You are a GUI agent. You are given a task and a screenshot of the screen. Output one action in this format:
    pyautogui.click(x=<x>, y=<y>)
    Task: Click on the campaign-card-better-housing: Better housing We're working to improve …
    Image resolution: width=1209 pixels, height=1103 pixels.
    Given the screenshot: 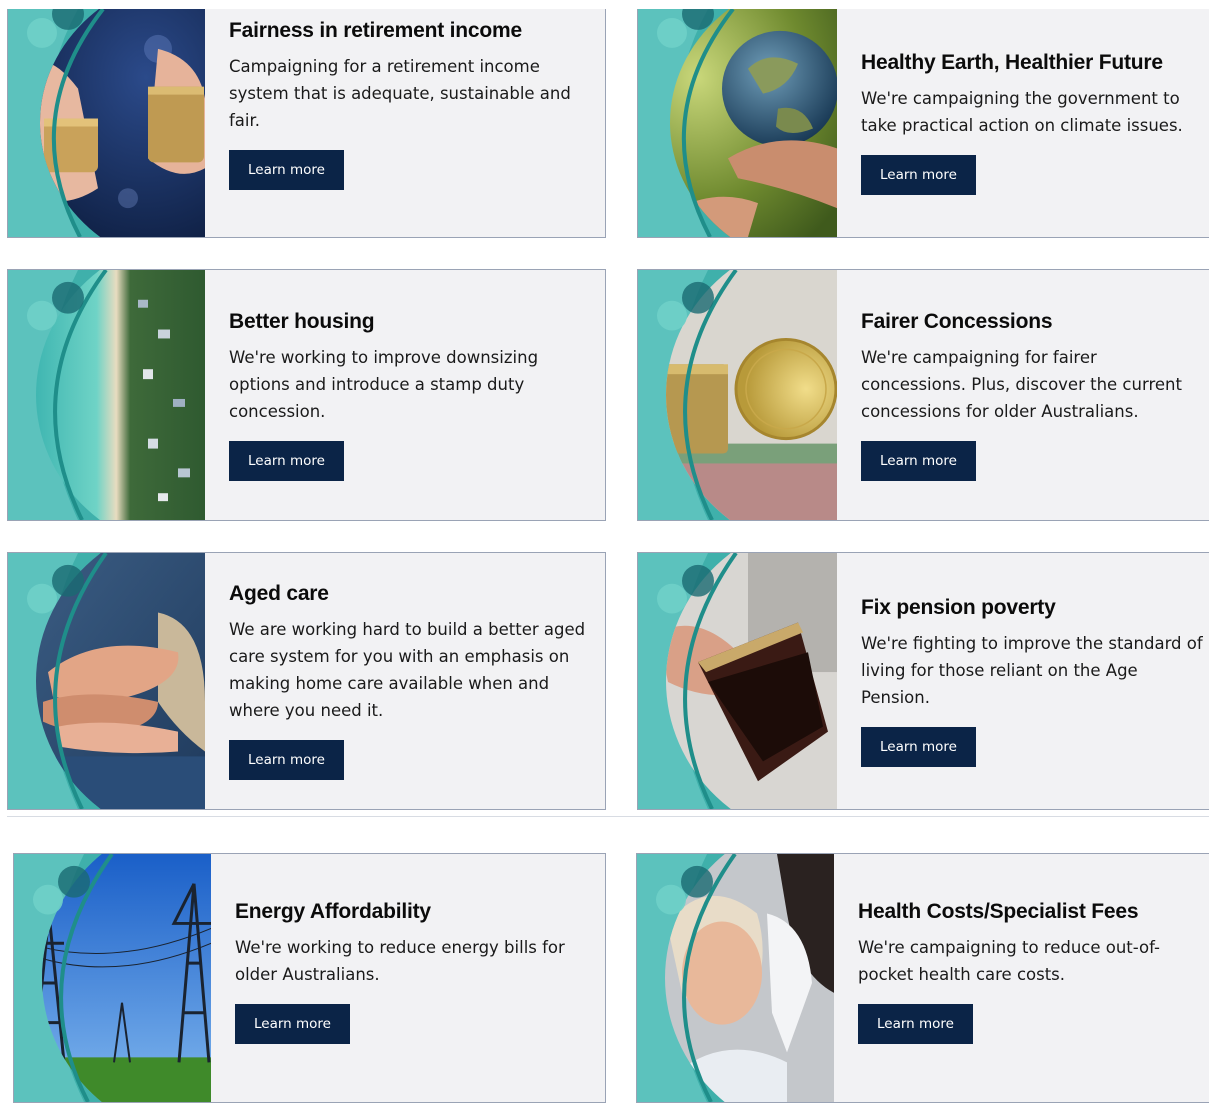 What is the action you would take?
    pyautogui.click(x=306, y=395)
    